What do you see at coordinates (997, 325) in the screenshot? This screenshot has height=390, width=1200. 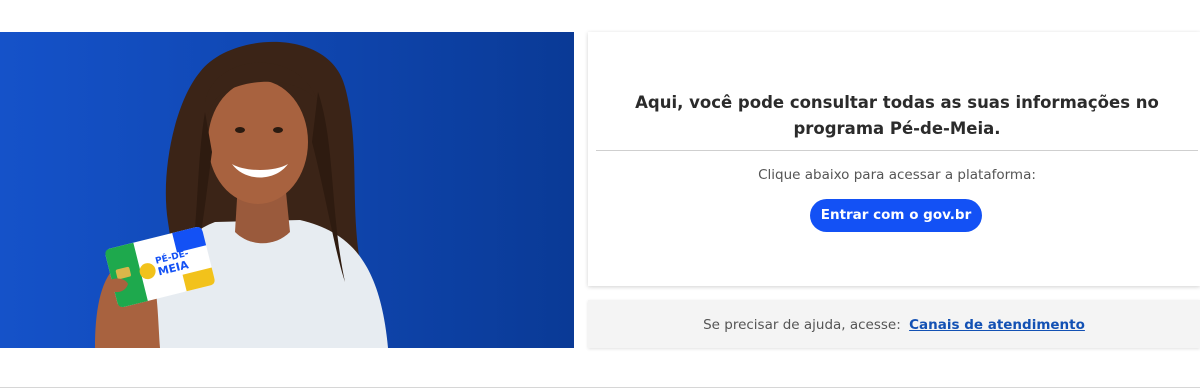 I see `support-channels-link: Canais de atendimento` at bounding box center [997, 325].